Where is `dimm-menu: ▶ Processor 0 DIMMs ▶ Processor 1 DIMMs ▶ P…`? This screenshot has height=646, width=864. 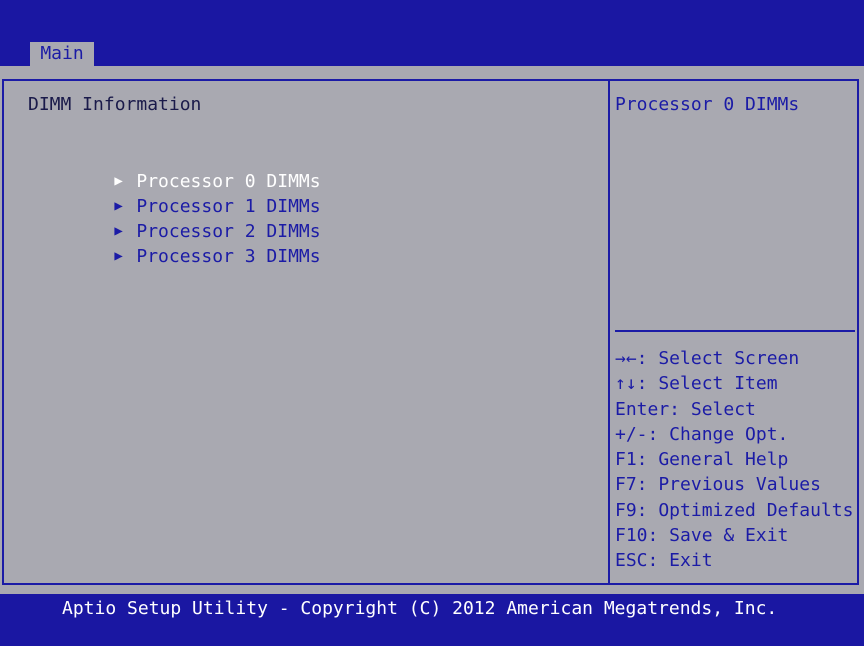
dimm-menu: ▶ Processor 0 DIMMs ▶ Processor 1 DIMMs ▶ P… is located at coordinates (163, 205).